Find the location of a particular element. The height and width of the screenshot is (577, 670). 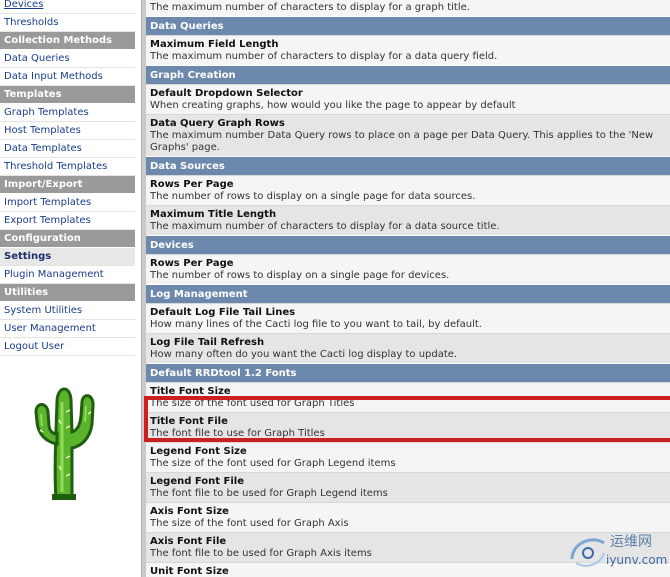

nav-link-devices: Devices is located at coordinates (67, 7).